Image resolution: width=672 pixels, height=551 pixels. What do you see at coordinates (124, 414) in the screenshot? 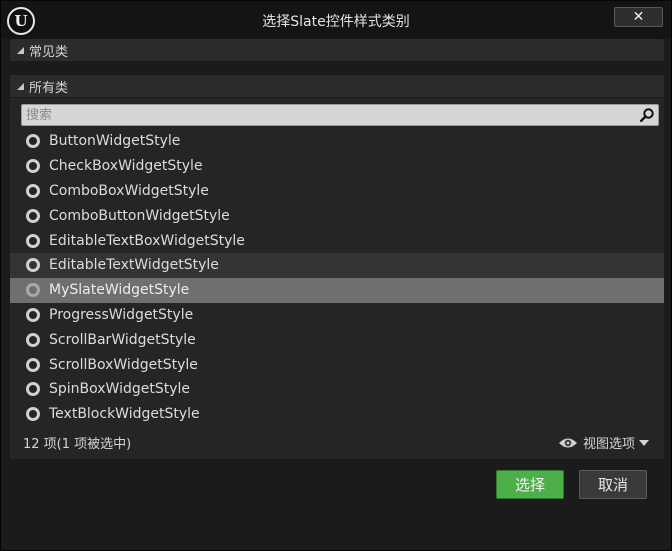
I see `list-item-label: TextBlockWidgetStyle` at bounding box center [124, 414].